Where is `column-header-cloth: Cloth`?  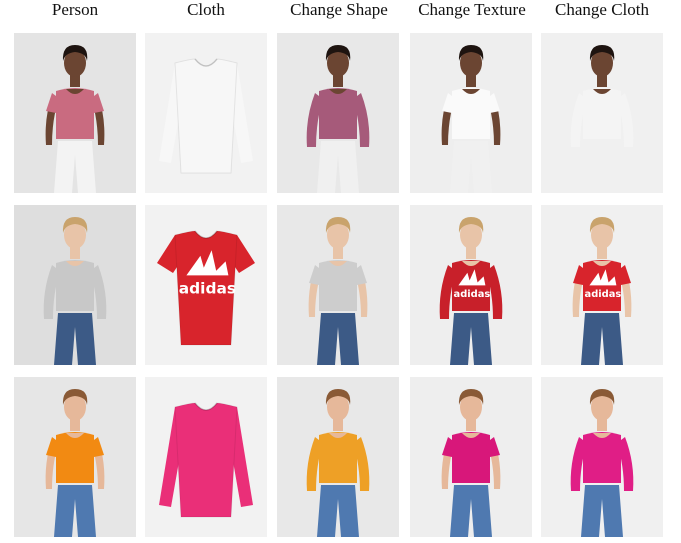 column-header-cloth: Cloth is located at coordinates (206, 9).